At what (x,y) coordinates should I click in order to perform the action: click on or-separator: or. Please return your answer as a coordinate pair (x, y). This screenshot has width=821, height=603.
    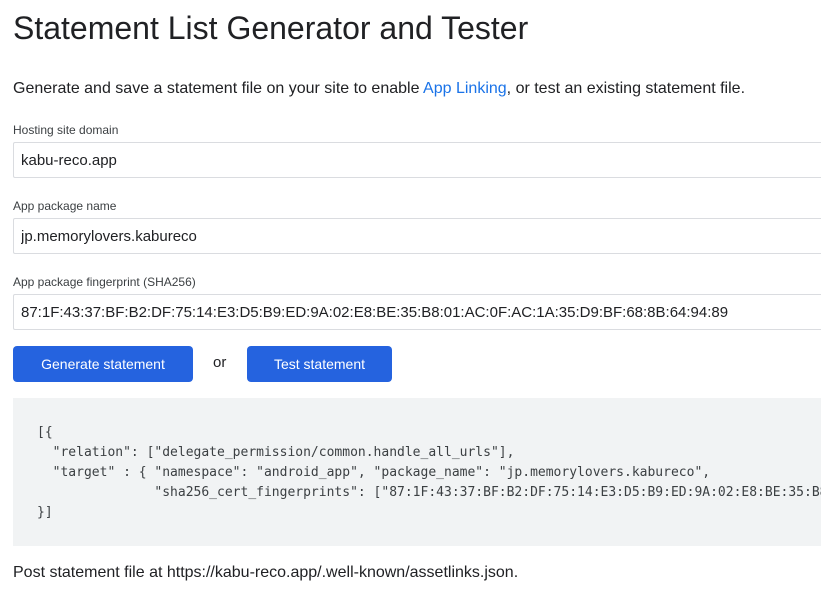
    Looking at the image, I should click on (220, 362).